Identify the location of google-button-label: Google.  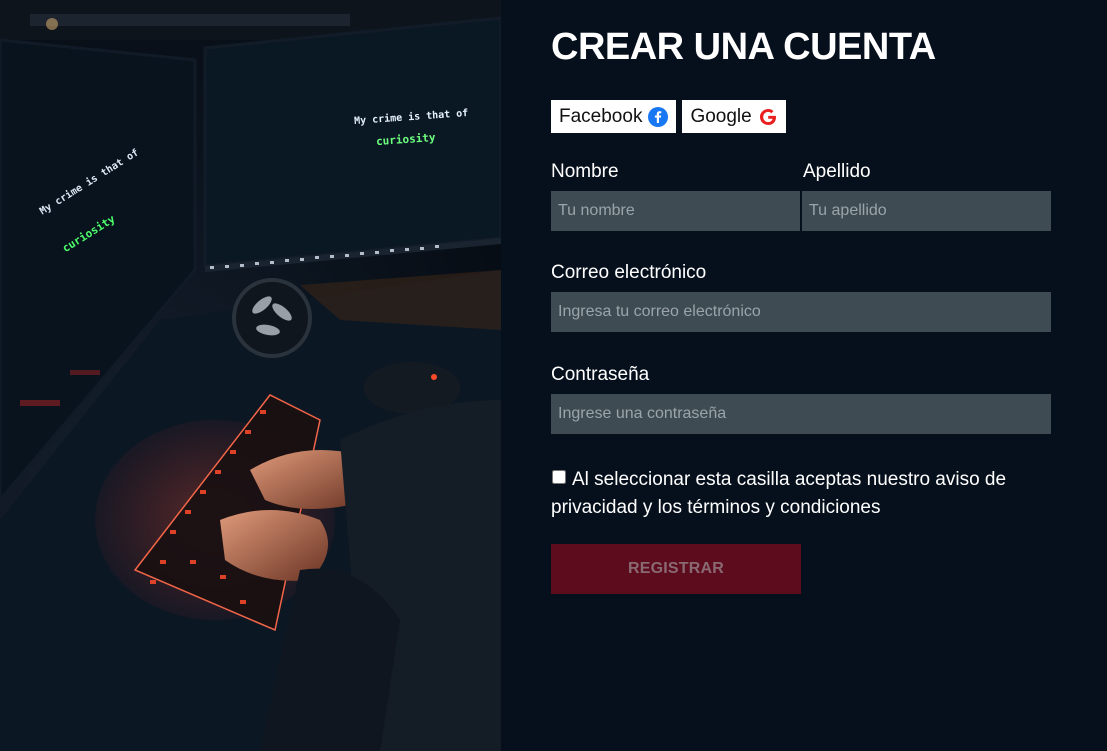
(721, 116).